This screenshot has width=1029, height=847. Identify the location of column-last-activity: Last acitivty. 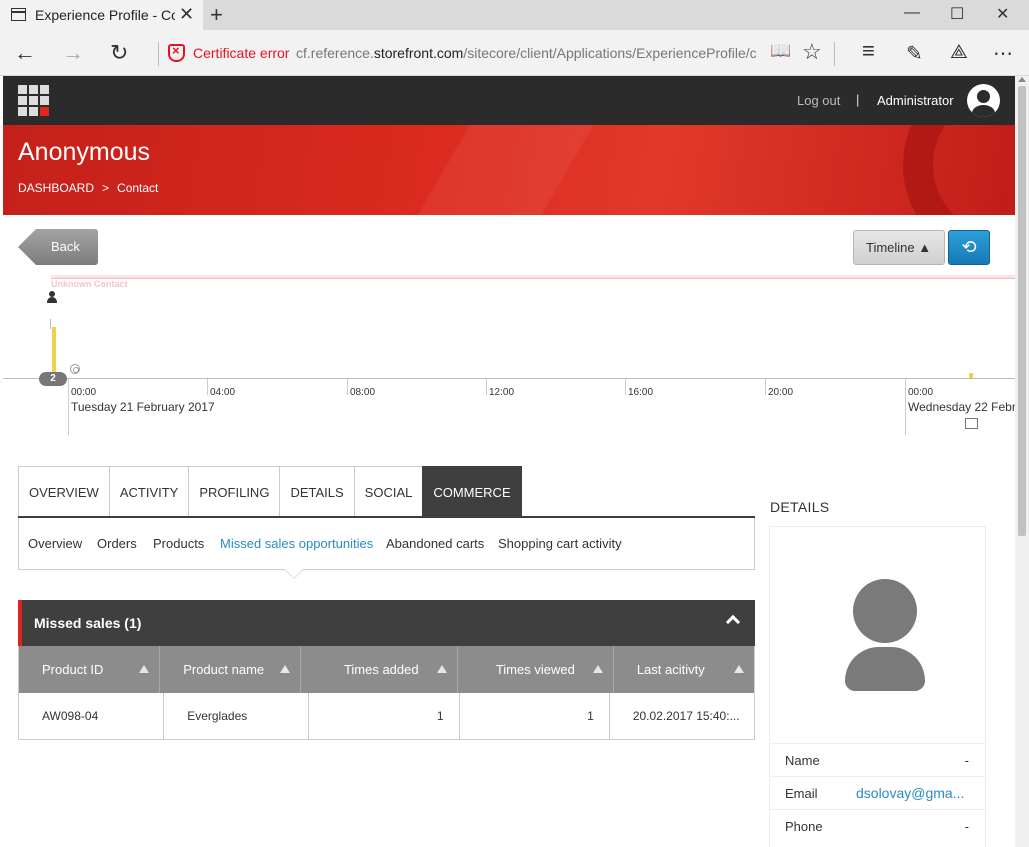
(684, 669).